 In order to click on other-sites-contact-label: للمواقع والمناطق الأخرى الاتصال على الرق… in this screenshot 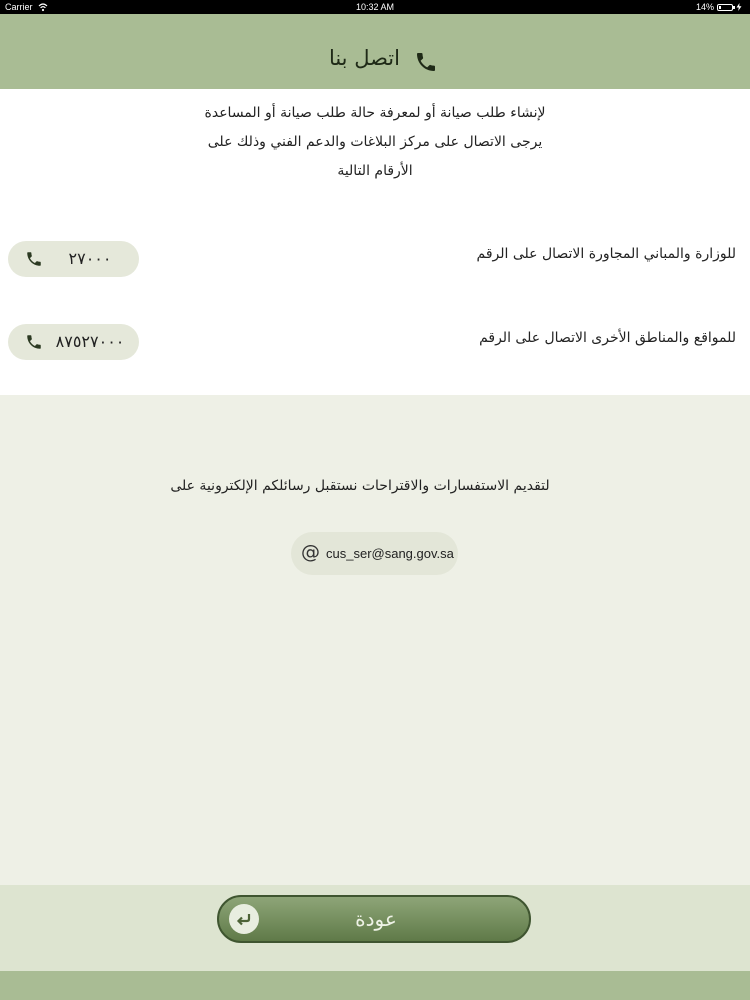, I will do `click(607, 338)`.